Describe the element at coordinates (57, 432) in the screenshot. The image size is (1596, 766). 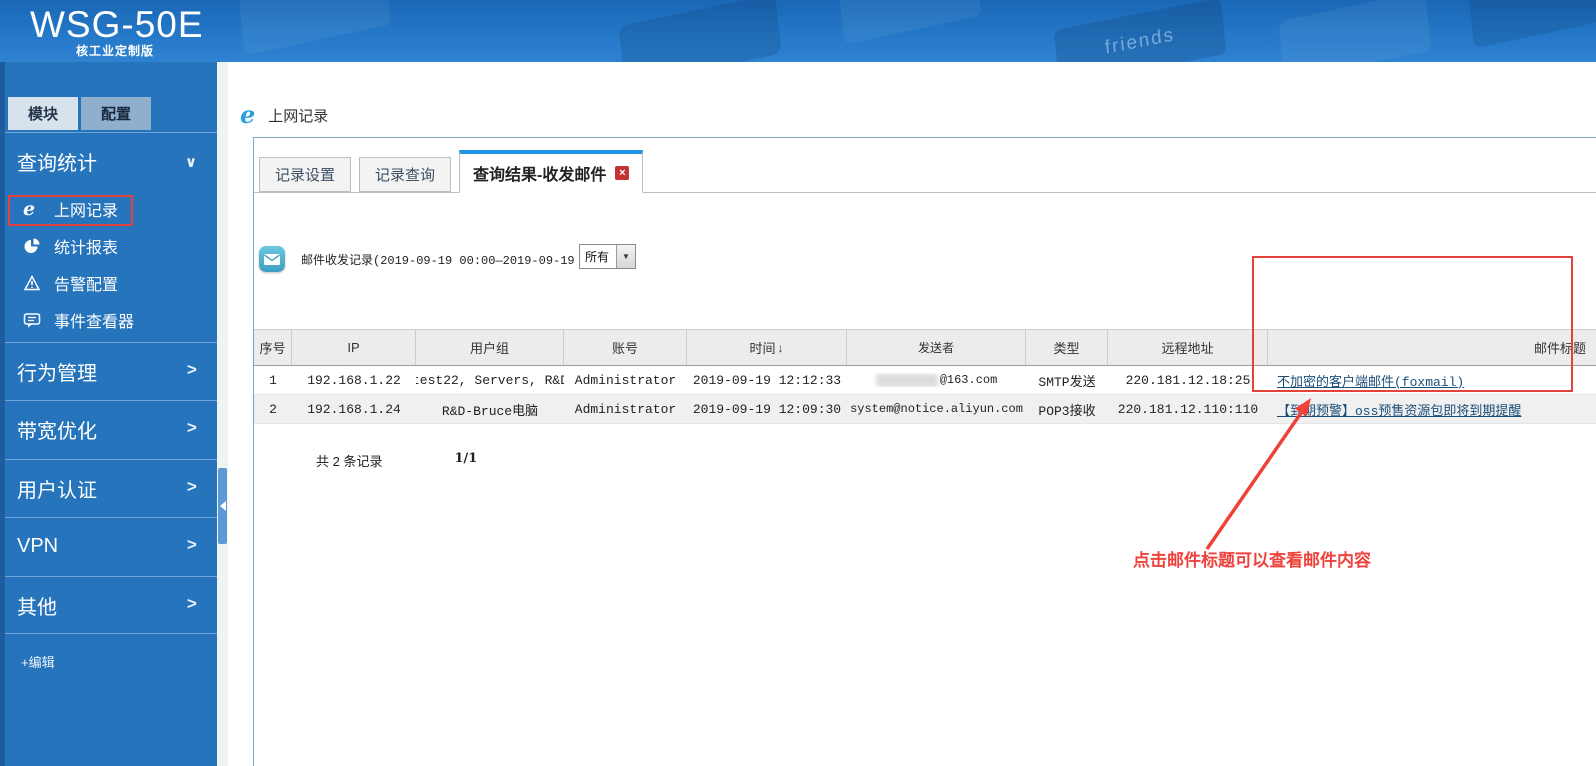
I see `section-label: 带宽优化` at that location.